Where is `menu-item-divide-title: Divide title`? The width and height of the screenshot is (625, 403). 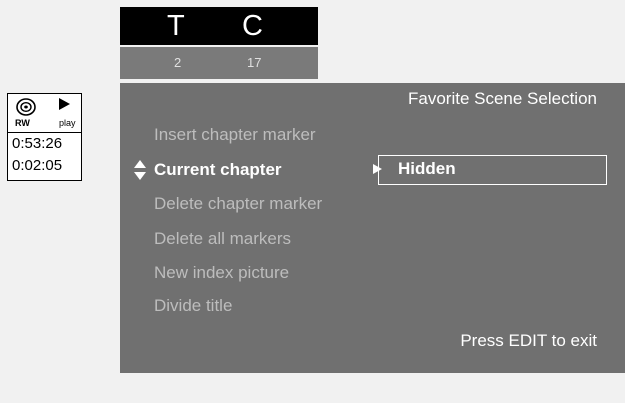
menu-item-divide-title: Divide title is located at coordinates (193, 306).